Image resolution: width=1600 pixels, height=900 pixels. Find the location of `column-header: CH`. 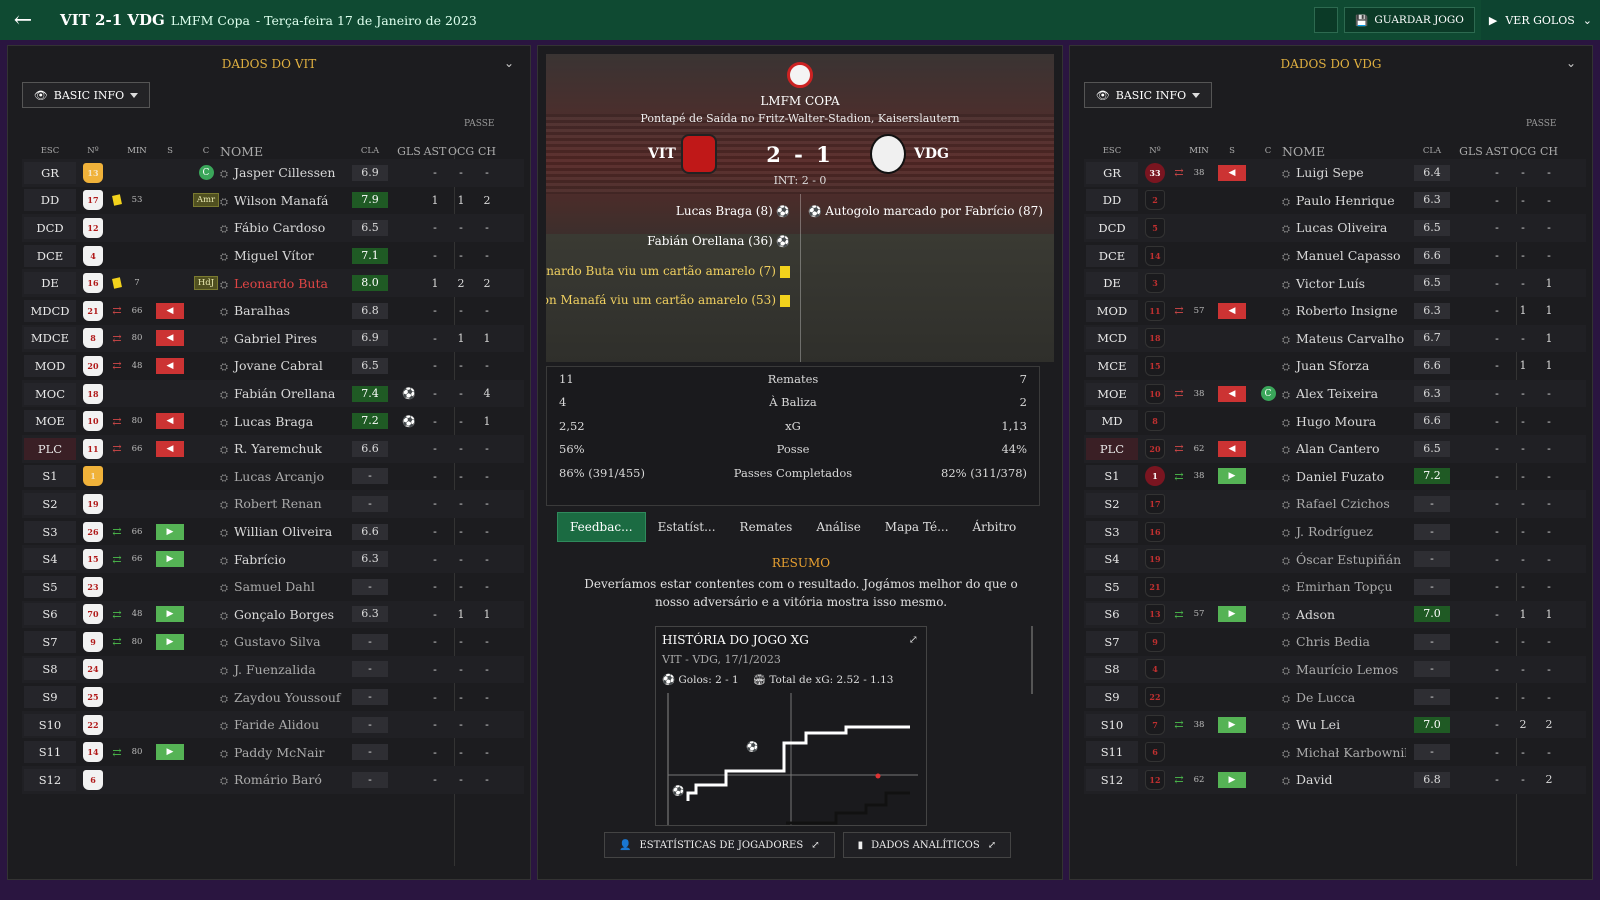

column-header: CH is located at coordinates (1549, 151).